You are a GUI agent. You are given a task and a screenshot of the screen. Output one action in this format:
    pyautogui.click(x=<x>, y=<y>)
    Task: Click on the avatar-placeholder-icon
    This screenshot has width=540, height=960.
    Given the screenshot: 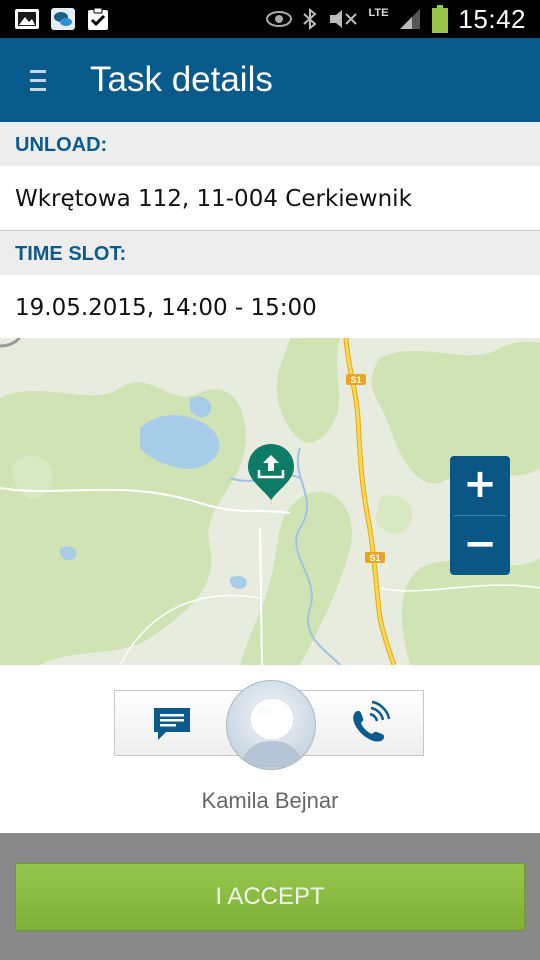 What is the action you would take?
    pyautogui.click(x=272, y=732)
    